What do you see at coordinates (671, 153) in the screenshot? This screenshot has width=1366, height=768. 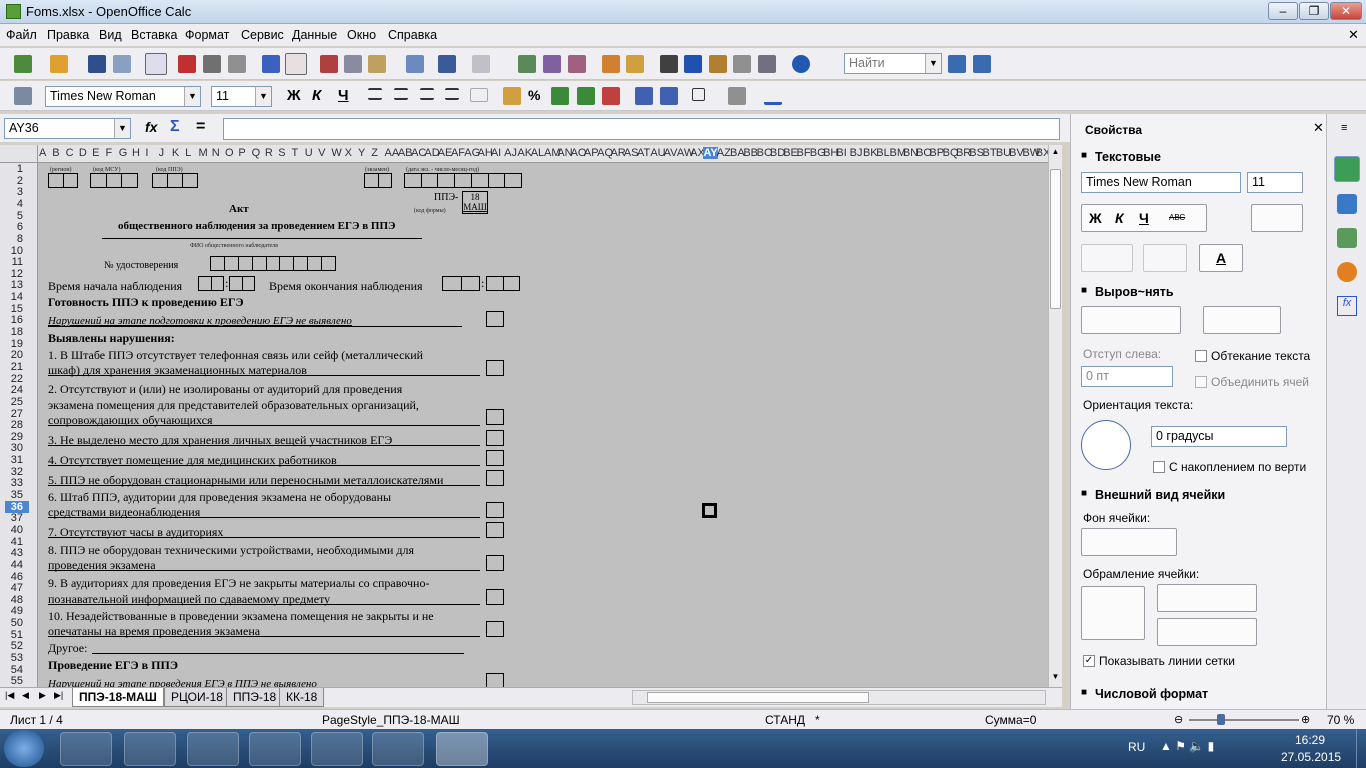 I see `column-header-cell: AV` at bounding box center [671, 153].